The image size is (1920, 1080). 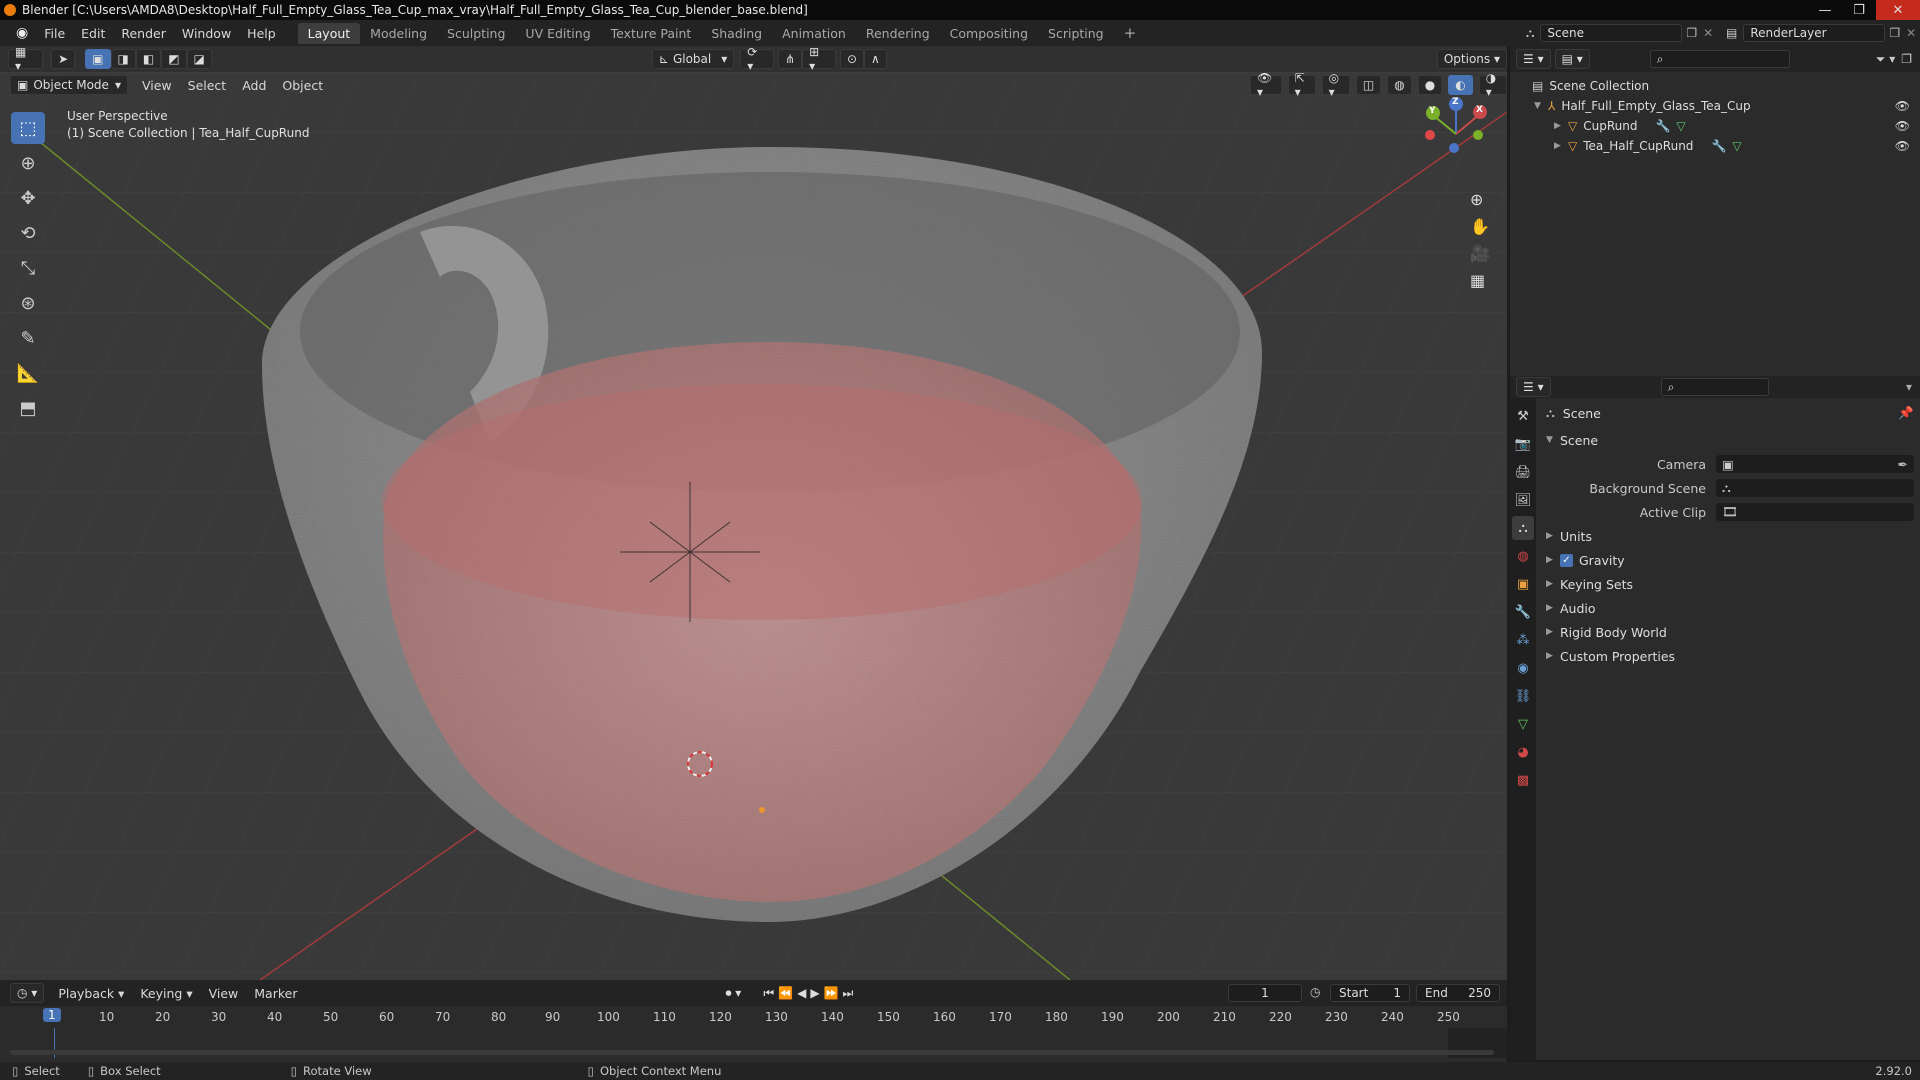 What do you see at coordinates (1730, 584) in the screenshot?
I see `panel-keying-sets: ▶ Keying Sets` at bounding box center [1730, 584].